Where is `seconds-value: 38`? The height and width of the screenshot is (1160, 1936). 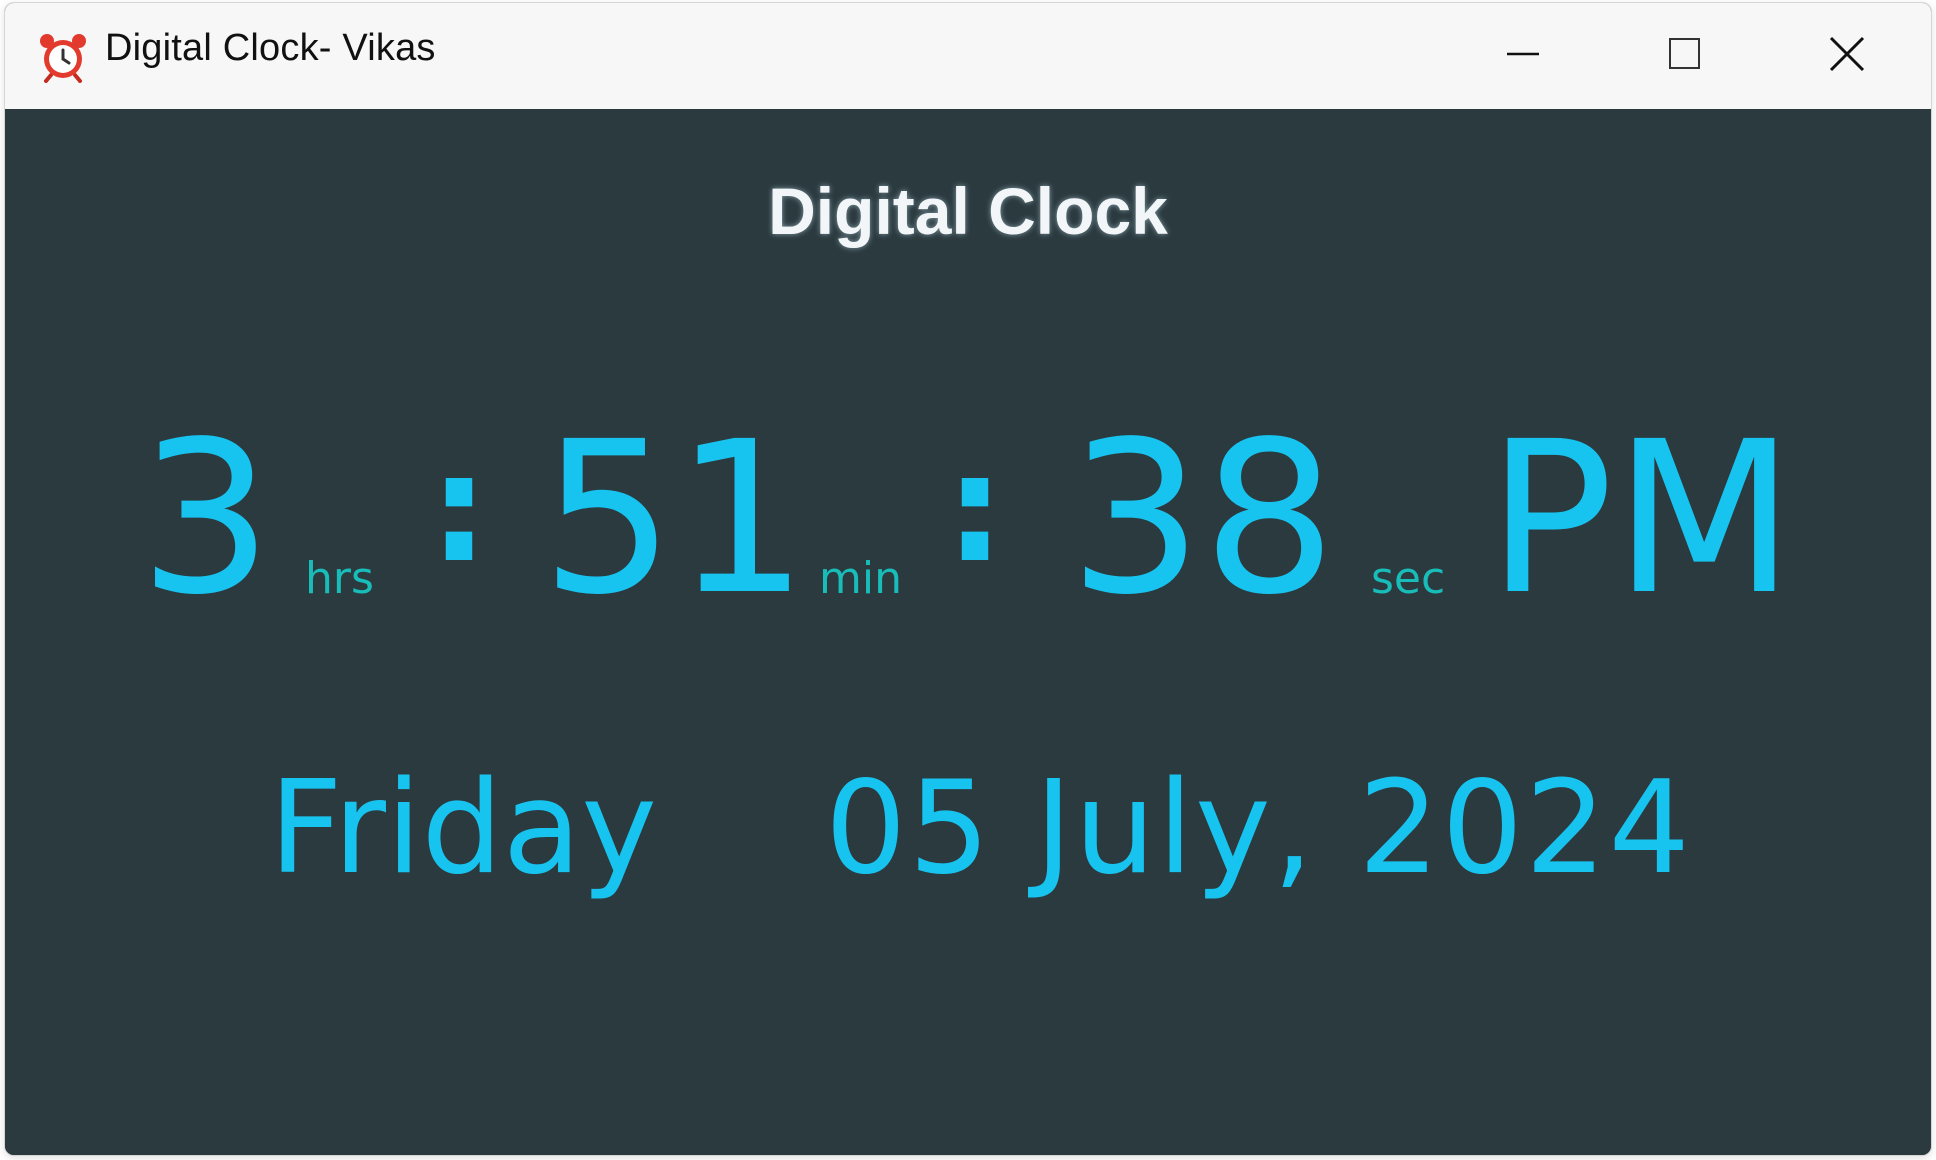
seconds-value: 38 is located at coordinates (1203, 518).